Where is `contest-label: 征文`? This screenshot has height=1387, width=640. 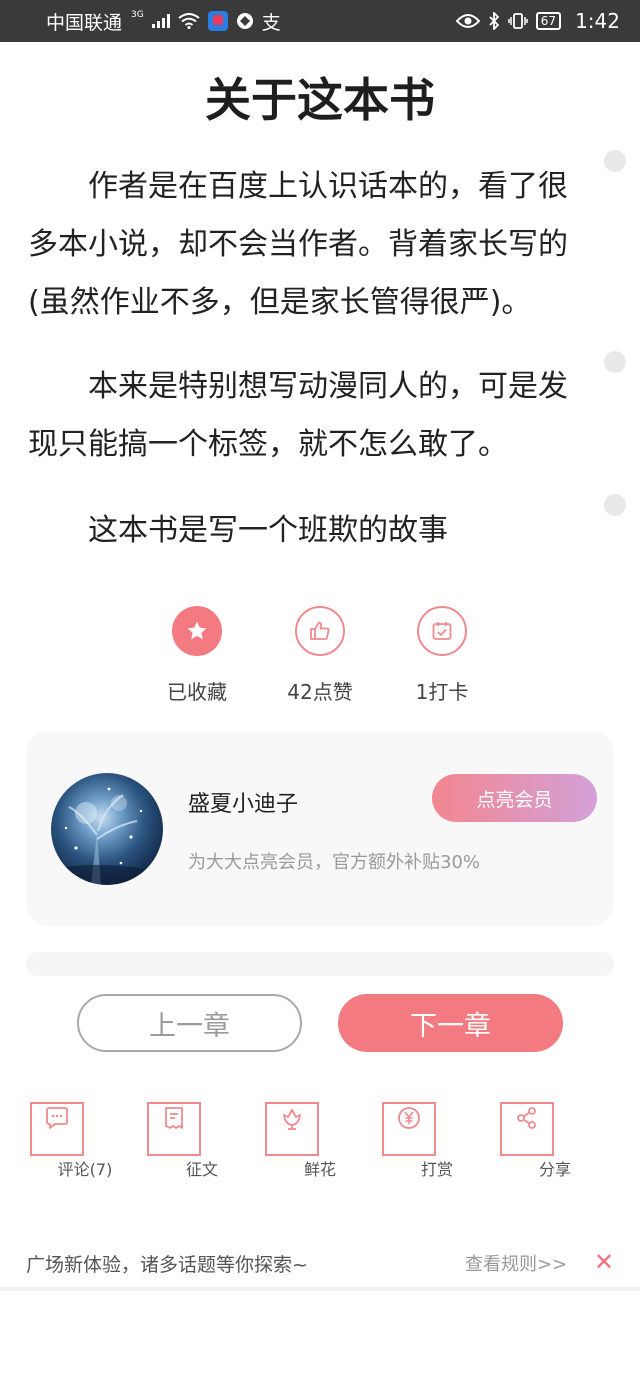
contest-label: 征文 is located at coordinates (201, 1169).